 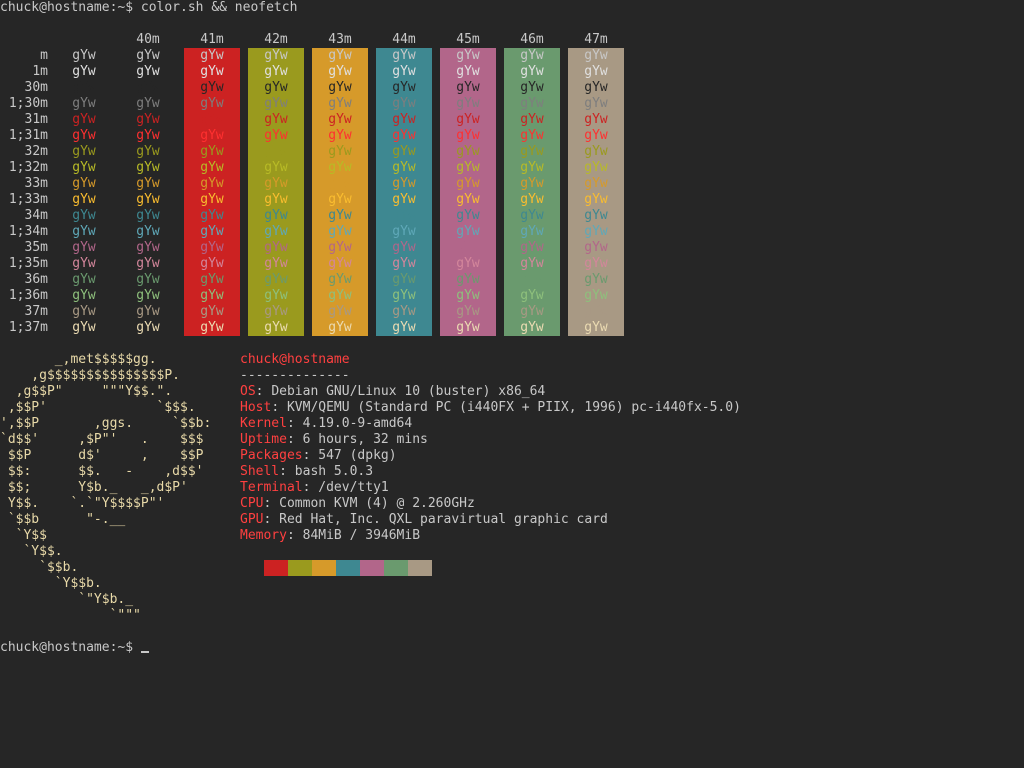 What do you see at coordinates (148, 39) in the screenshot?
I see `col-header: 40m` at bounding box center [148, 39].